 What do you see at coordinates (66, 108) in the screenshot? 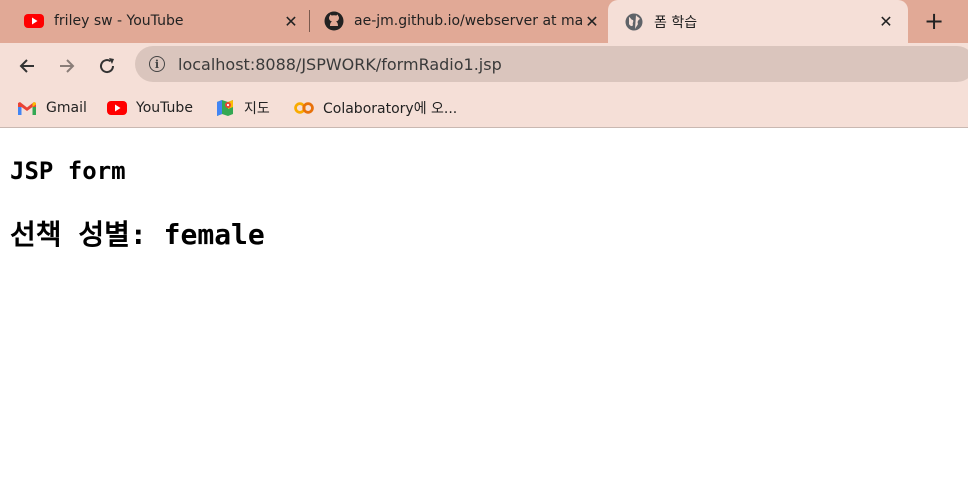
I see `bookmark-label: Gmail` at bounding box center [66, 108].